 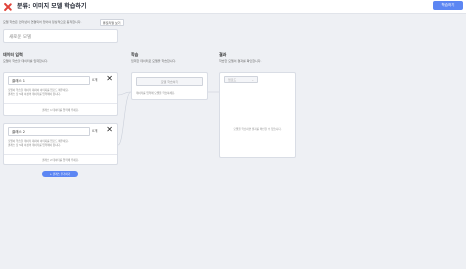 What do you see at coordinates (257, 115) in the screenshot?
I see `result-panel: 업로드 ⌄ 모델을 학습하면 결과를 확인할 수 있습니다.` at bounding box center [257, 115].